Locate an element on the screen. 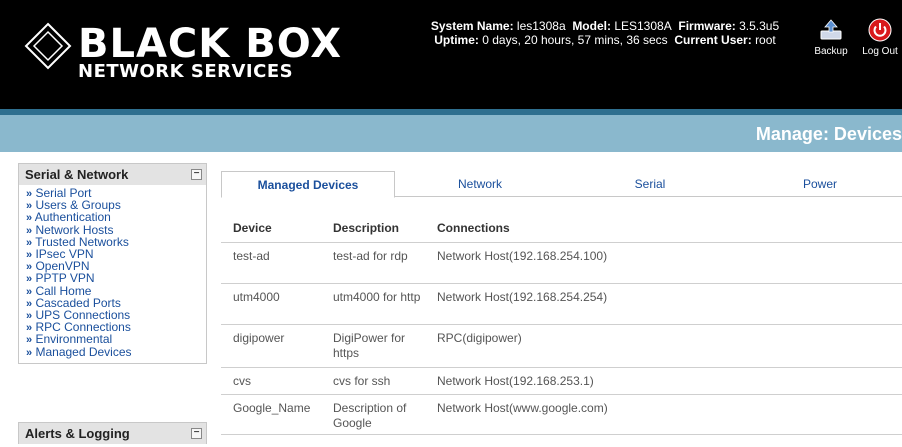  tab-power: Power is located at coordinates (818, 184).